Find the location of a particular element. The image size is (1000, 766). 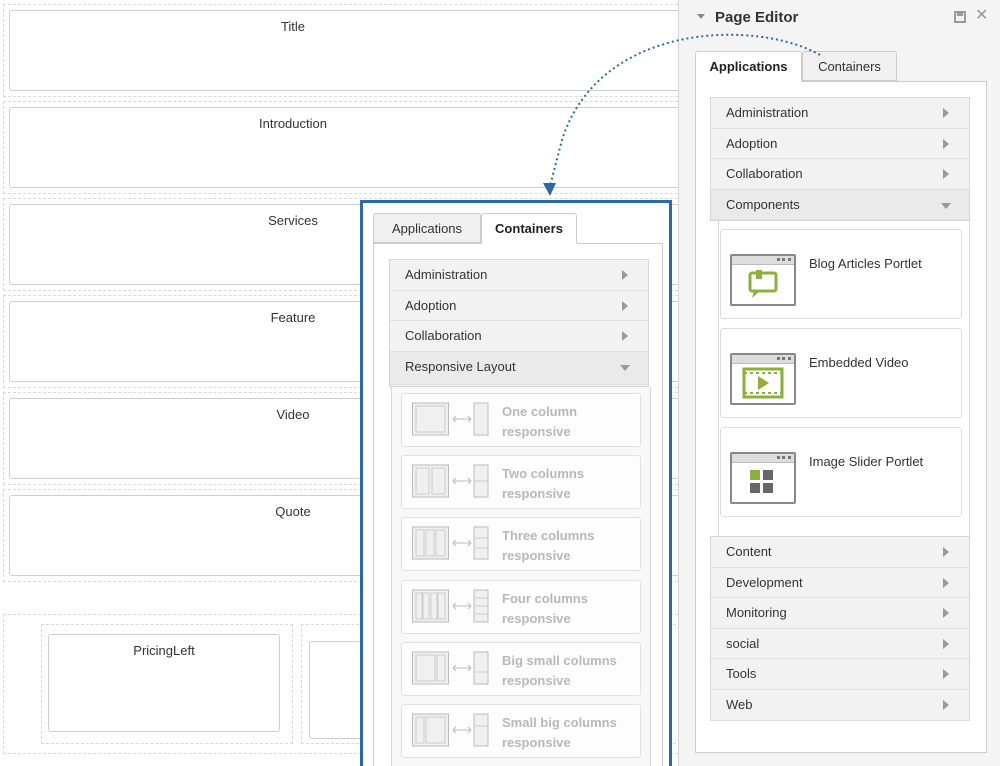

zone-container-introduction: Introduction is located at coordinates (353, 147).